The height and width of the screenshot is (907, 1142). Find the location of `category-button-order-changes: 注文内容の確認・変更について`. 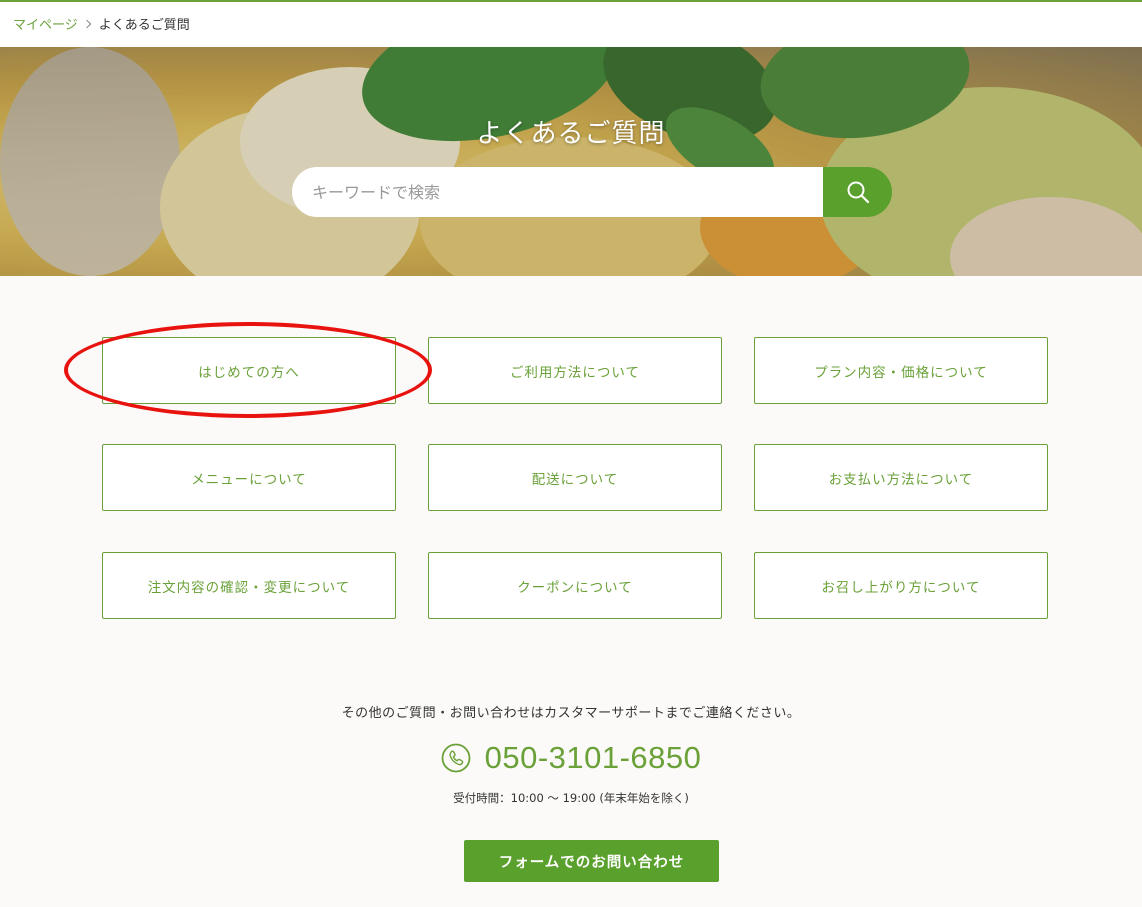

category-button-order-changes: 注文内容の確認・変更について is located at coordinates (249, 585).